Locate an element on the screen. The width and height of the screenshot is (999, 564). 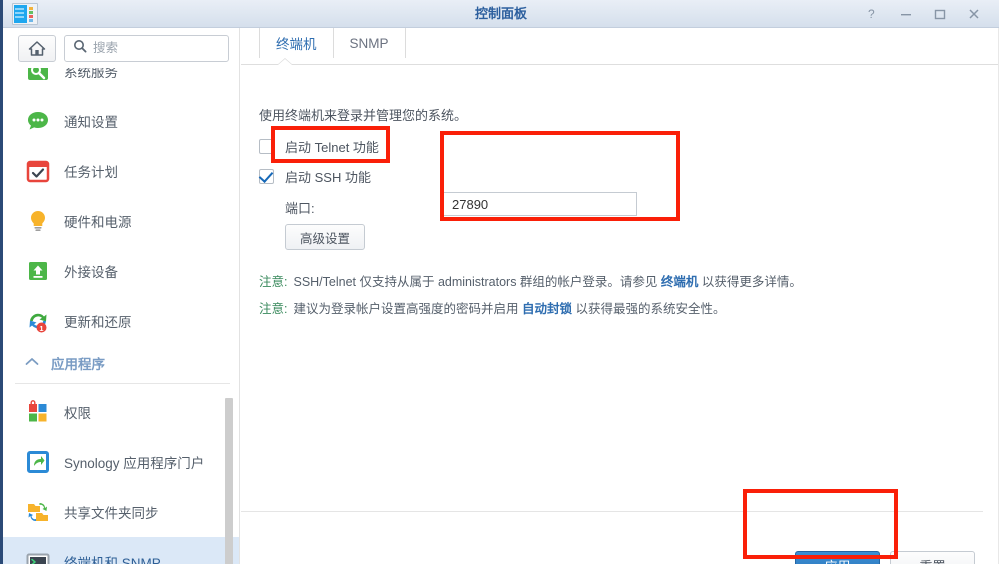
intro-text: 使用终端机来登录并管理您的系统。 is located at coordinates (363, 115).